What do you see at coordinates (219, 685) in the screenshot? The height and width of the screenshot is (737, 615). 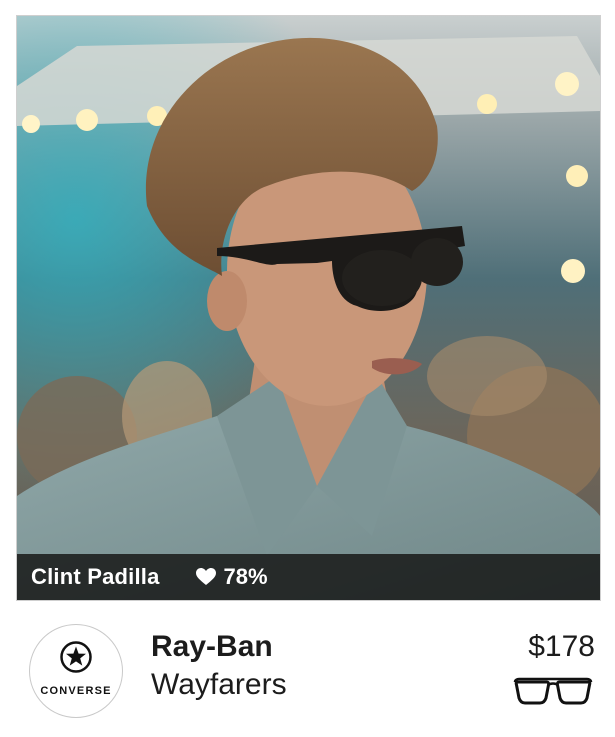 I see `product-model: Wayfarers` at bounding box center [219, 685].